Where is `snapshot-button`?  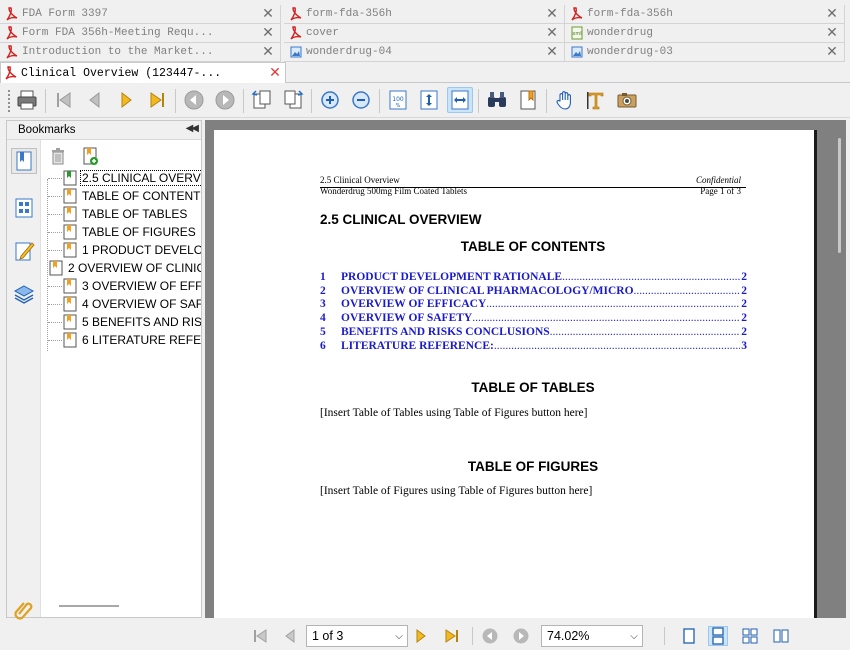 snapshot-button is located at coordinates (627, 100).